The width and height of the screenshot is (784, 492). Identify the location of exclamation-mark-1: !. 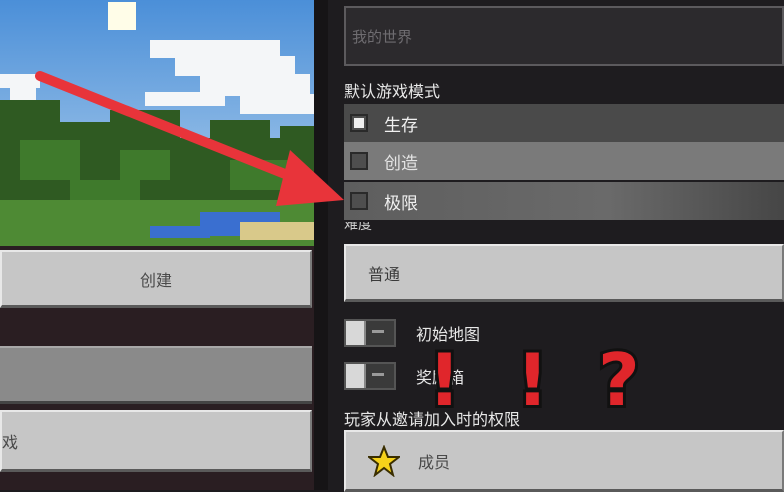
(444, 380).